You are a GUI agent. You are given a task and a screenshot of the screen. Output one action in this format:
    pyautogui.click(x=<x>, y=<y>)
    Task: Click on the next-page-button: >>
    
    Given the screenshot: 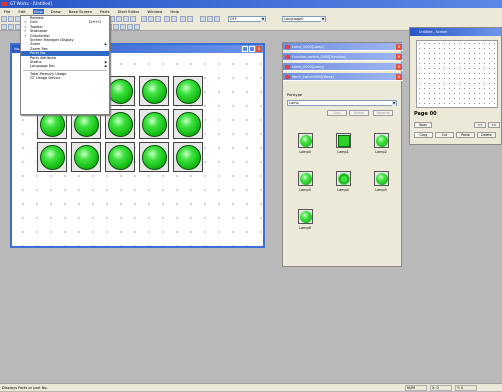 What is the action you would take?
    pyautogui.click(x=494, y=125)
    